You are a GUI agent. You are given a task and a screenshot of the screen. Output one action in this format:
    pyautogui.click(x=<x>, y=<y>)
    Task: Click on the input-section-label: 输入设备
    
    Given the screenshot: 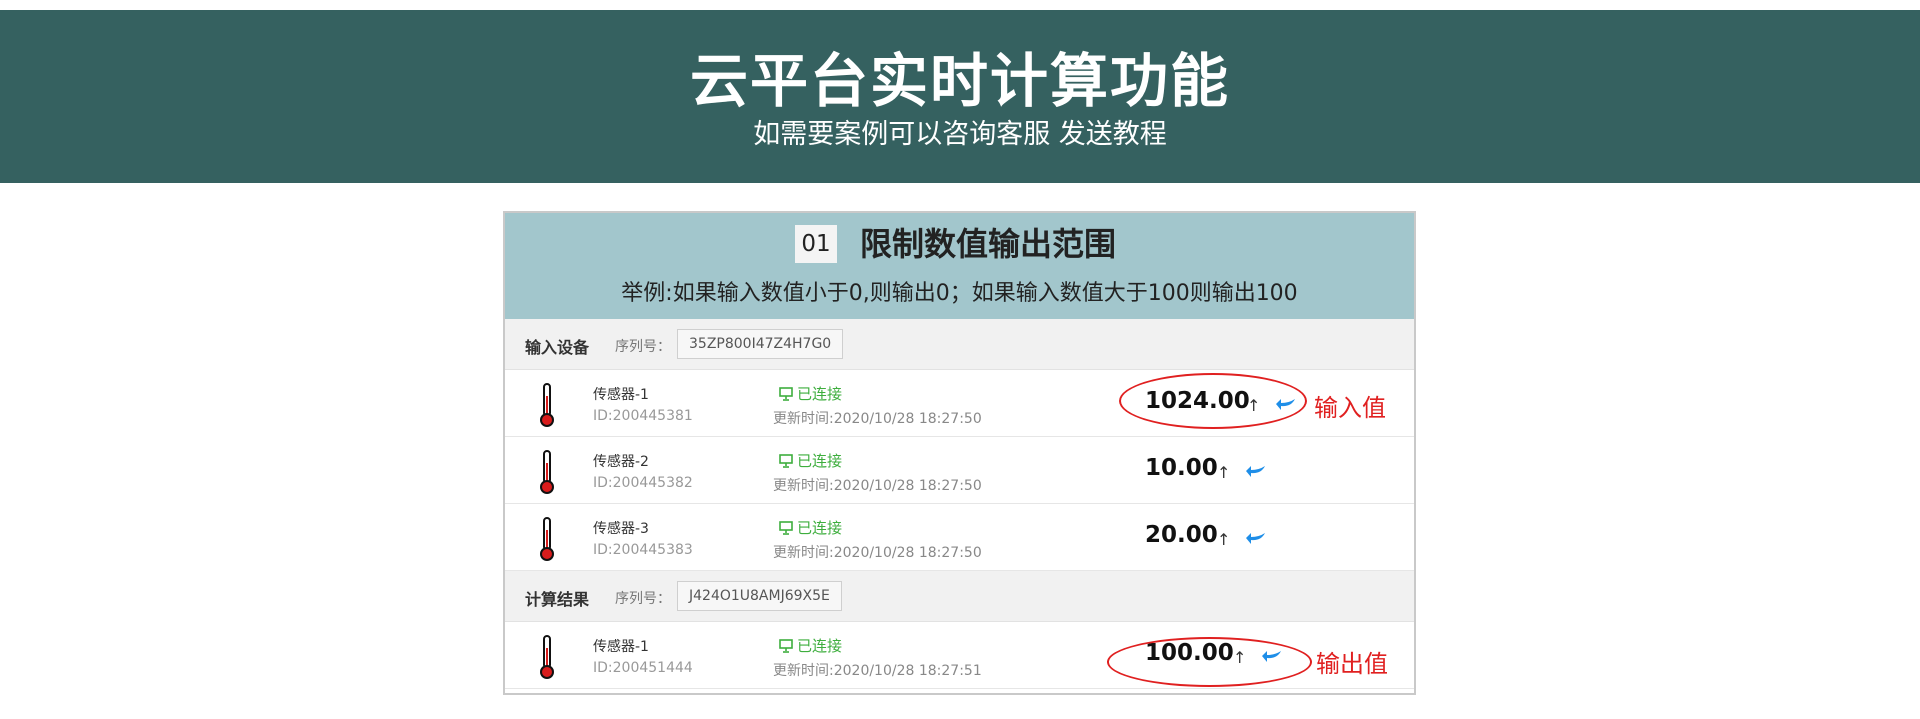 What is the action you would take?
    pyautogui.click(x=557, y=347)
    